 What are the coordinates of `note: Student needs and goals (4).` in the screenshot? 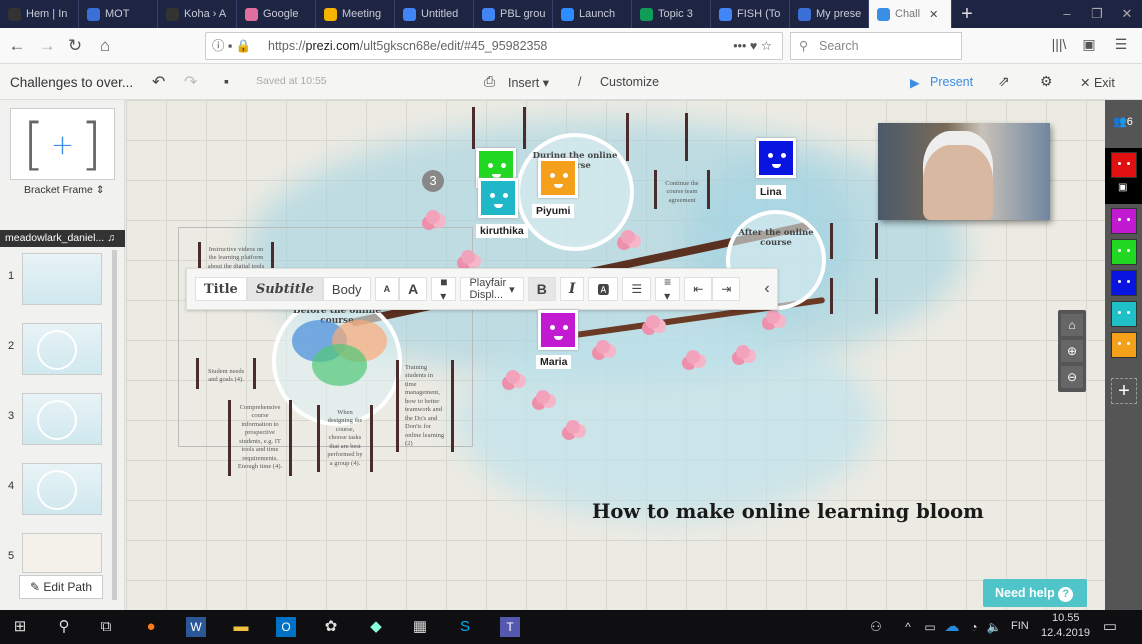 It's located at (226, 373).